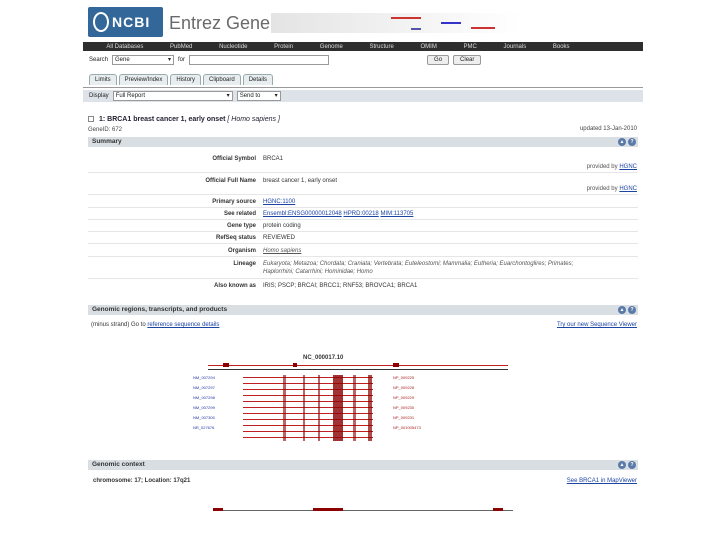  What do you see at coordinates (331, 47) in the screenshot?
I see `nav-genome: Genome` at bounding box center [331, 47].